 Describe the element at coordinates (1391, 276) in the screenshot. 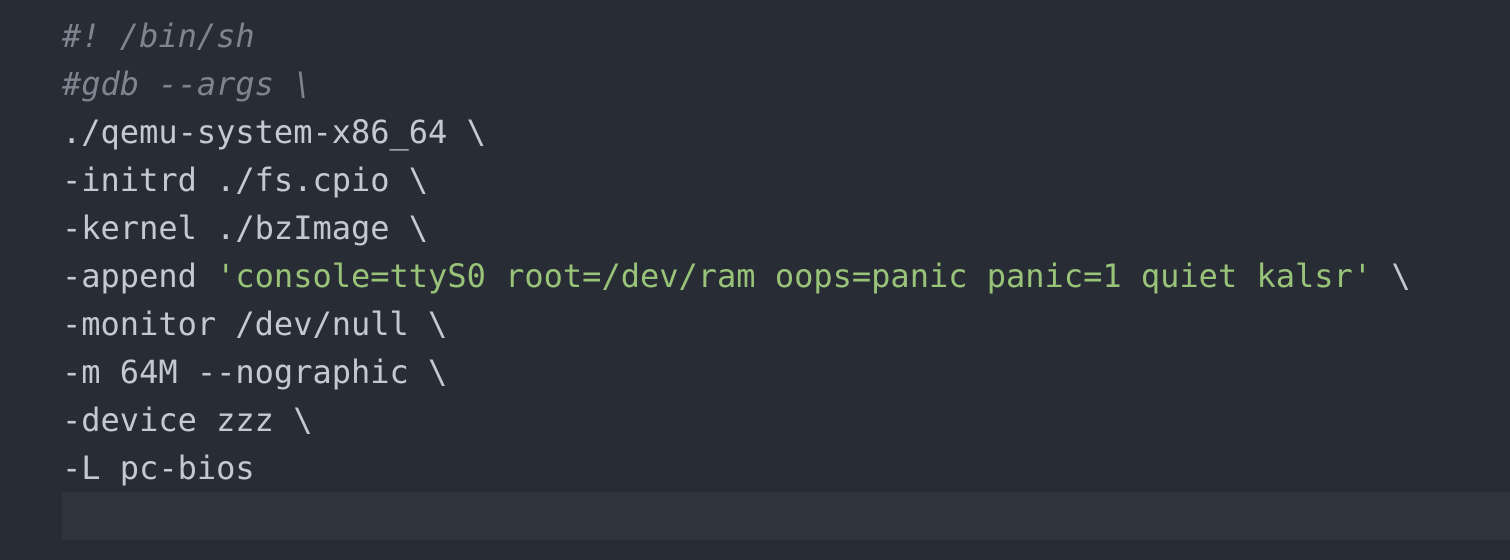

I see `code-token: \` at that location.